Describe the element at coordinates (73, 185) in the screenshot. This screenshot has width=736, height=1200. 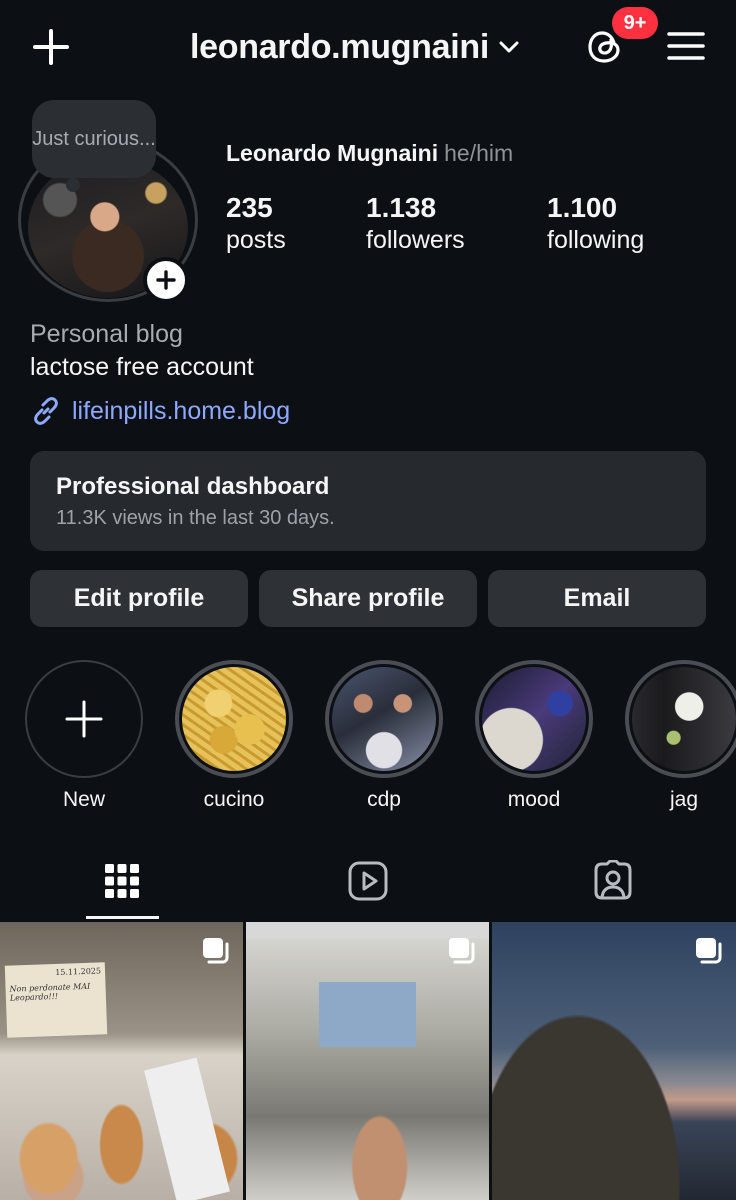
I see `note-bubble-tail` at that location.